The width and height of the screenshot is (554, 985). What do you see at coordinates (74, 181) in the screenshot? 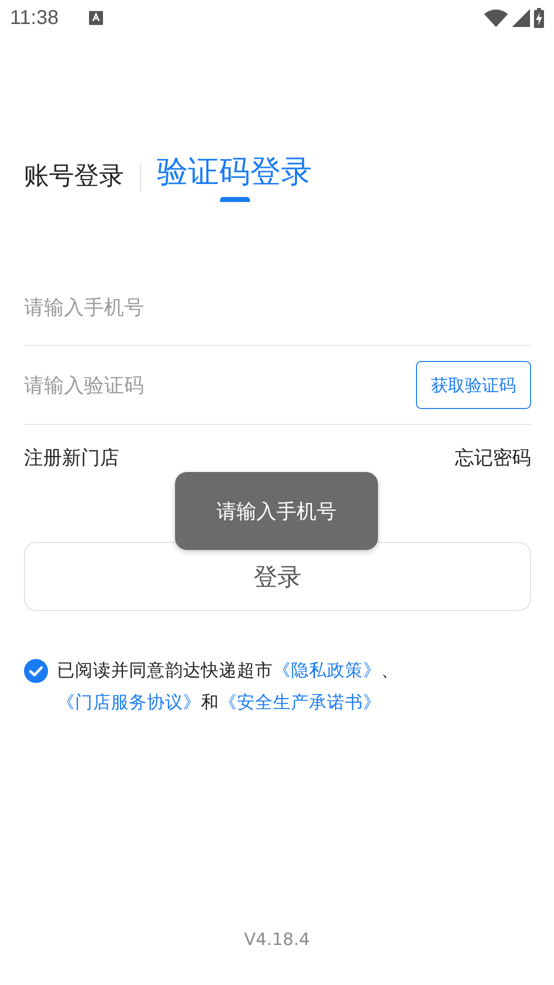
I see `tab: 账号登录` at bounding box center [74, 181].